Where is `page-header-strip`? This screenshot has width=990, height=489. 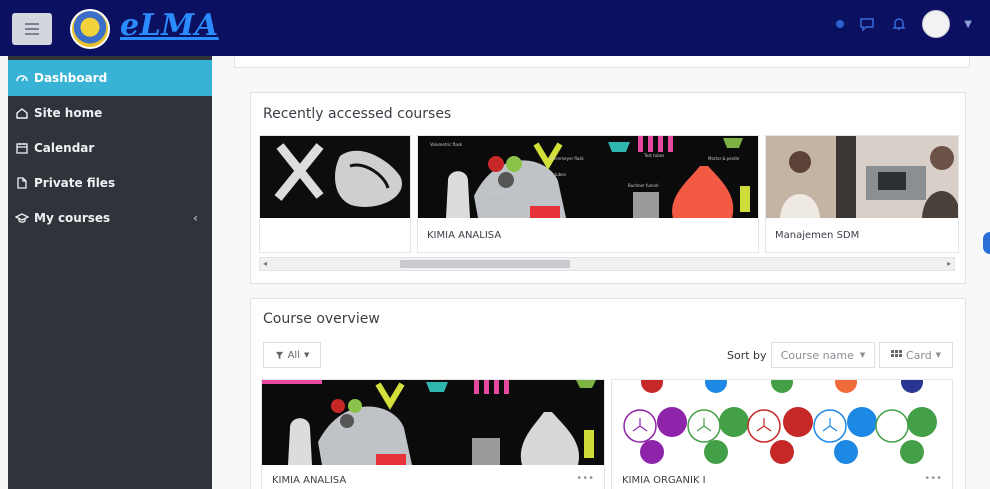
page-header-strip is located at coordinates (602, 62).